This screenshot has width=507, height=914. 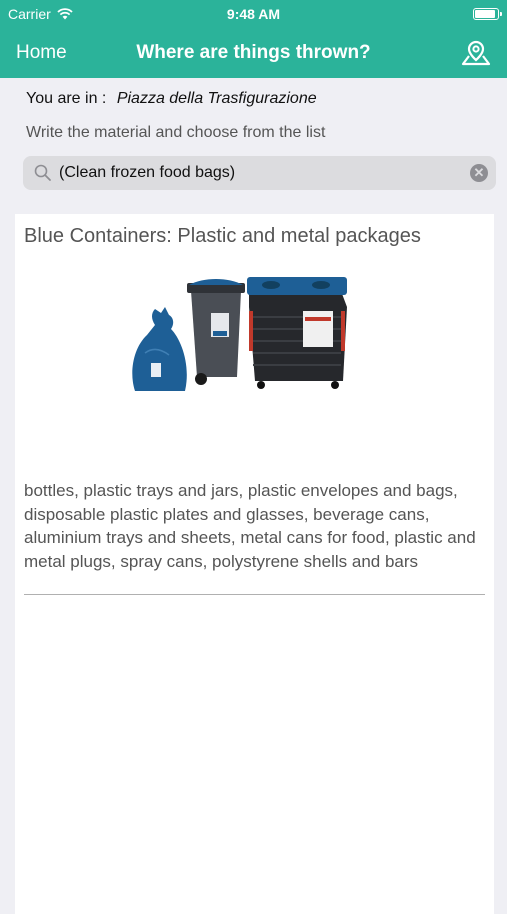 I want to click on battery-icon, so click(x=487, y=14).